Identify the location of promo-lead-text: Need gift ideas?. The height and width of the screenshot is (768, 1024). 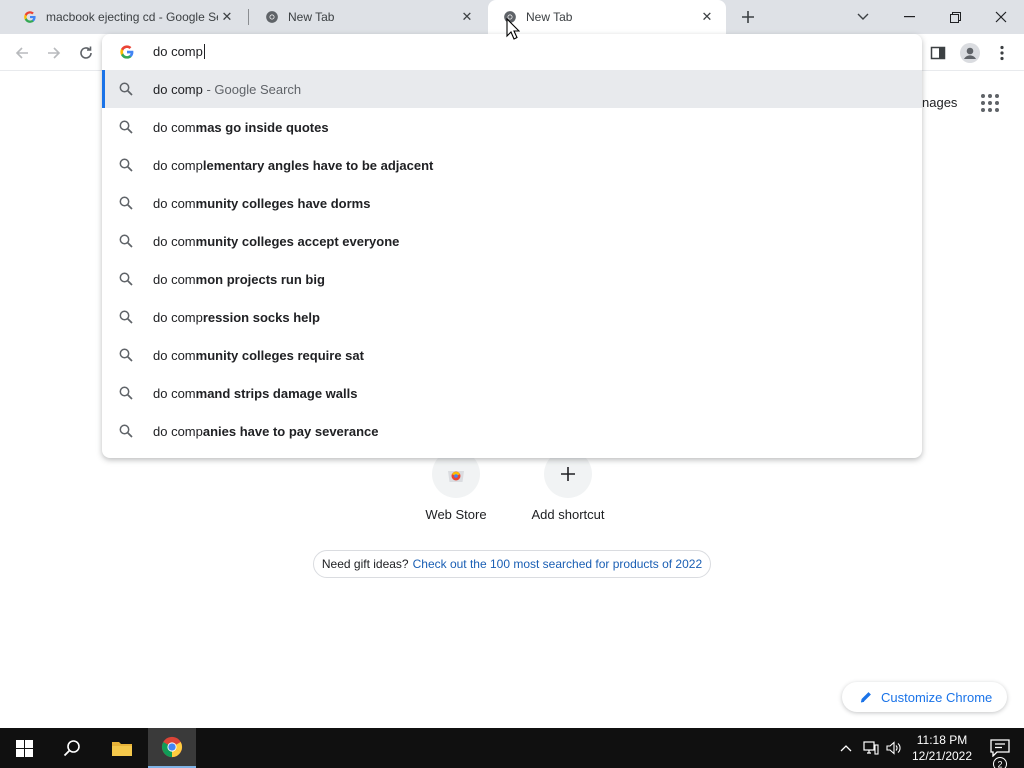
(365, 564).